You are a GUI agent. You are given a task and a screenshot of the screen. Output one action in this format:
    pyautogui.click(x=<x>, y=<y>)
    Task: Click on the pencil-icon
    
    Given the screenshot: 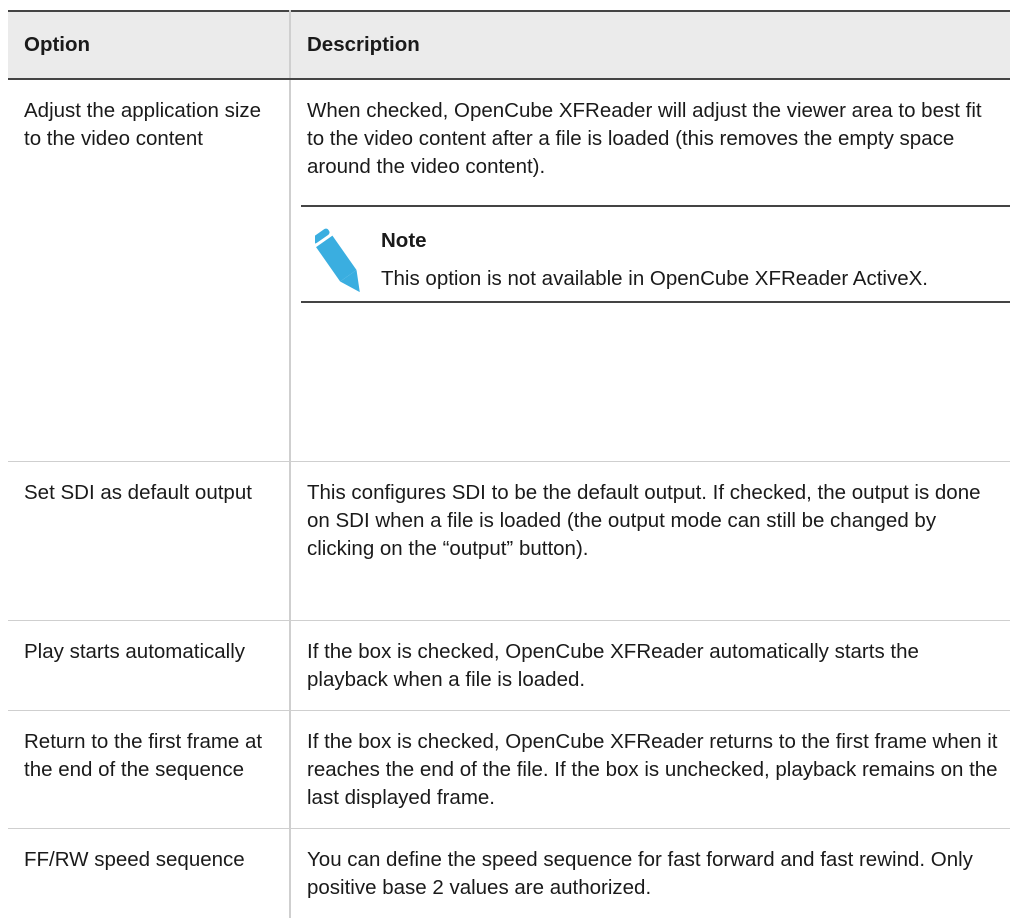 What is the action you would take?
    pyautogui.click(x=337, y=260)
    